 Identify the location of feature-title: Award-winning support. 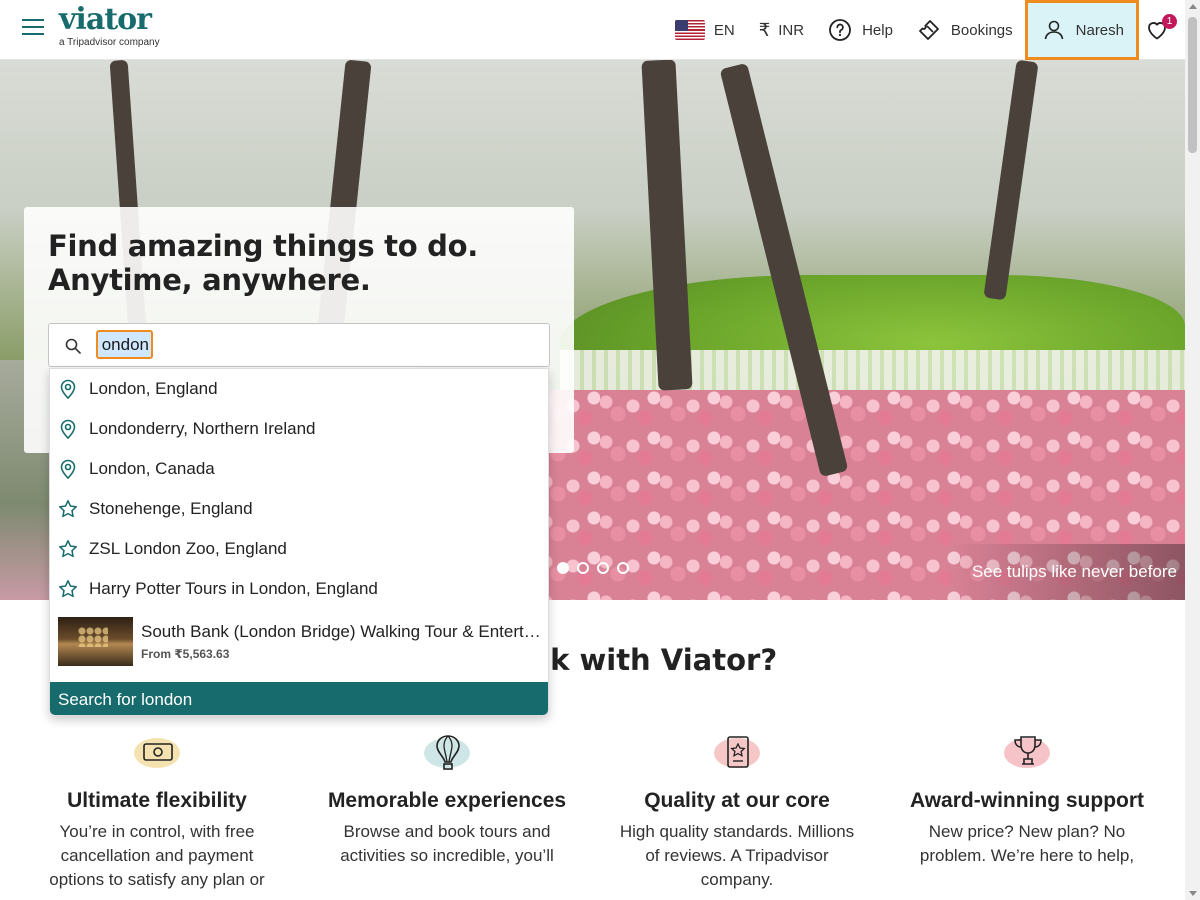
(1027, 800).